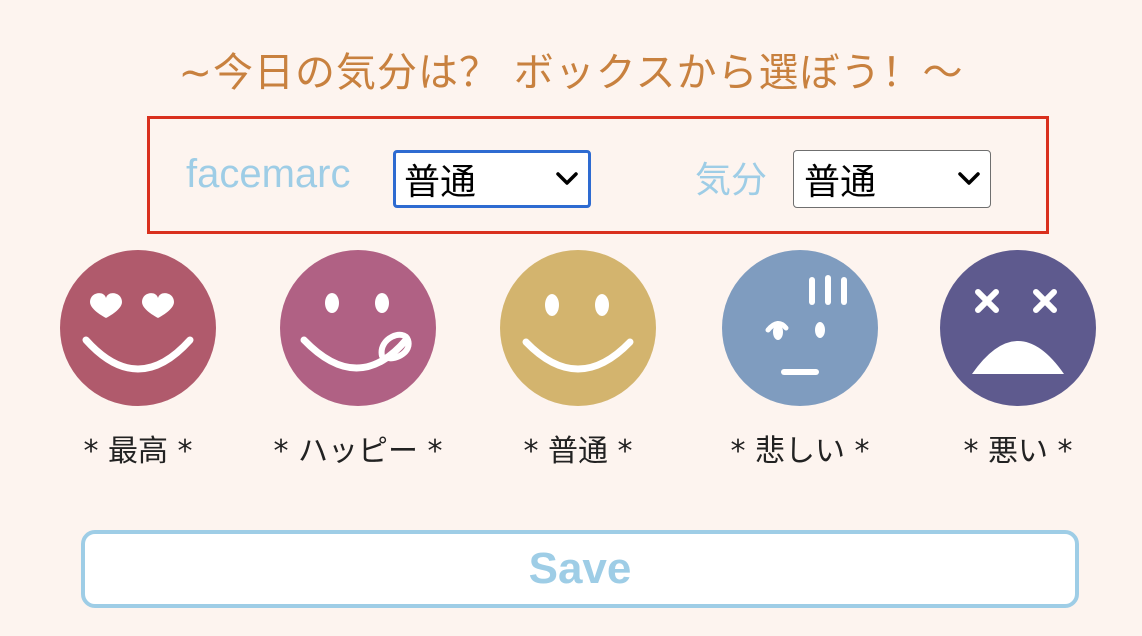 The width and height of the screenshot is (1142, 636). What do you see at coordinates (598, 175) in the screenshot?
I see `selection-panel: facemarc 普通 気分 普通` at bounding box center [598, 175].